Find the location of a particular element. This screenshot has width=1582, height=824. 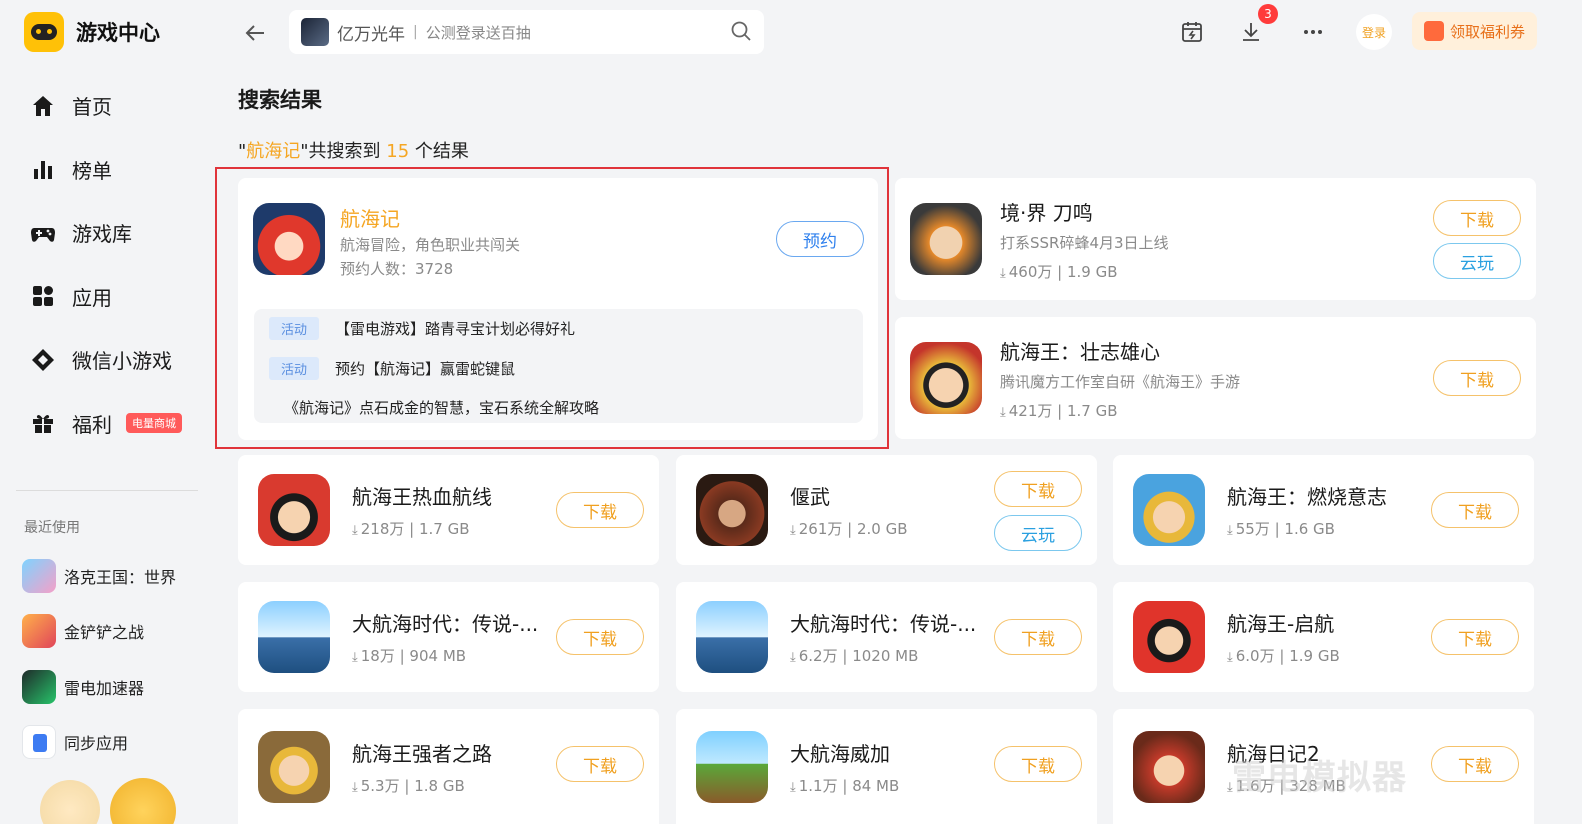

app-logo: 游戏中心 is located at coordinates (92, 32).